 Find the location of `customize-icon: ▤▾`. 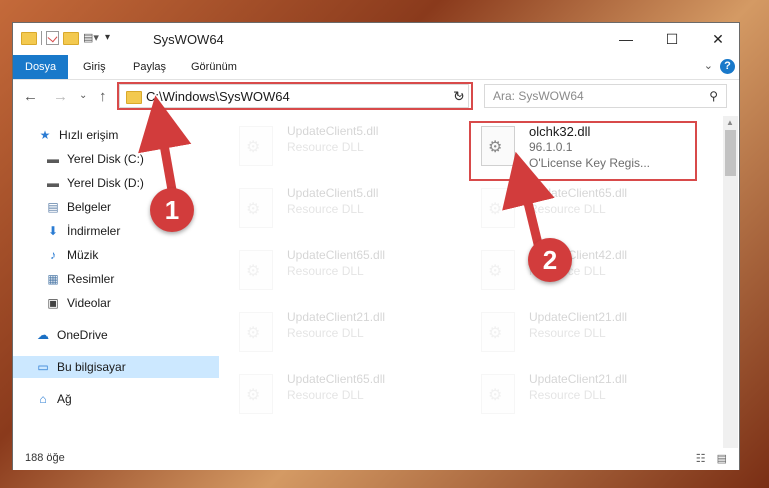

customize-icon: ▤▾ is located at coordinates (91, 38).